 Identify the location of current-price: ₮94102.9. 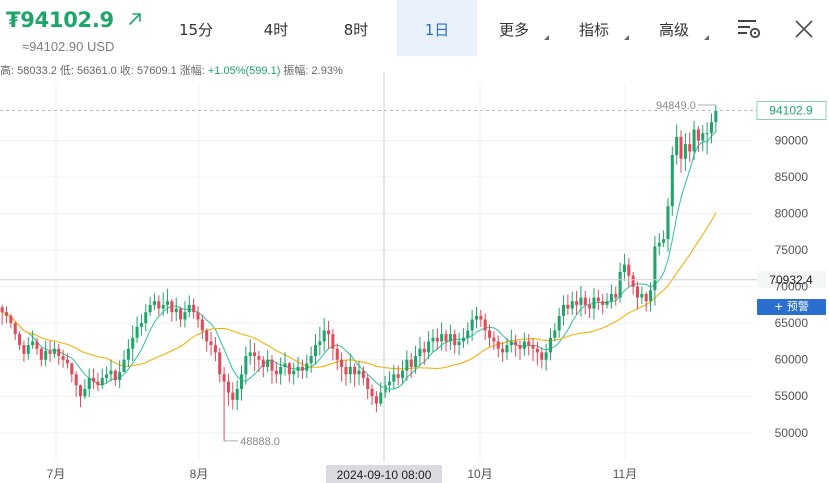
(60, 20).